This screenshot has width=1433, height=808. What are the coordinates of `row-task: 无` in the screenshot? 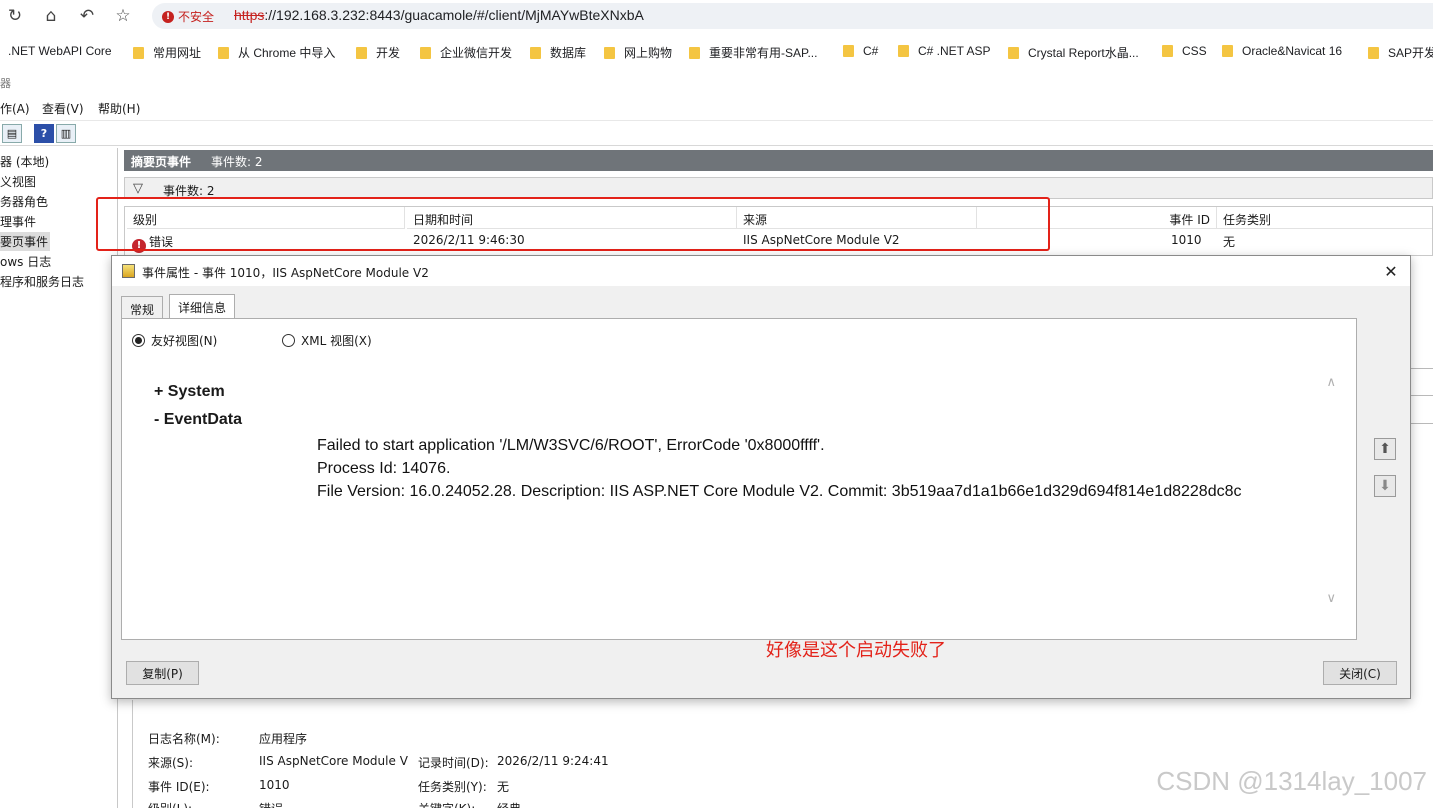 It's located at (1229, 242).